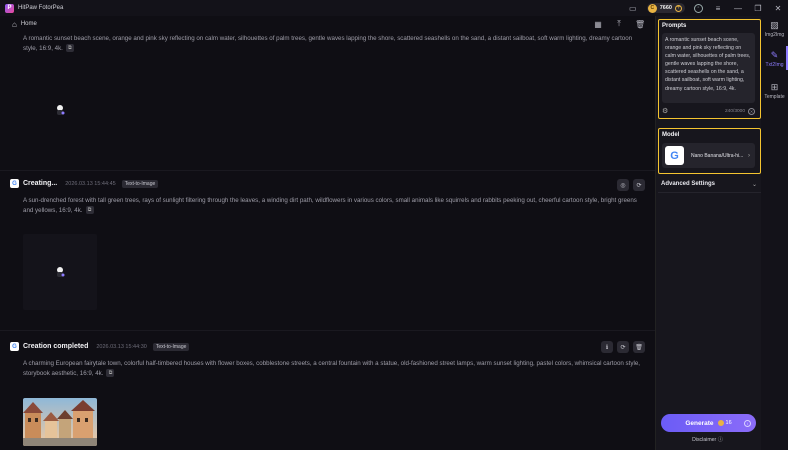  I want to click on generate-cost: 16, so click(728, 423).